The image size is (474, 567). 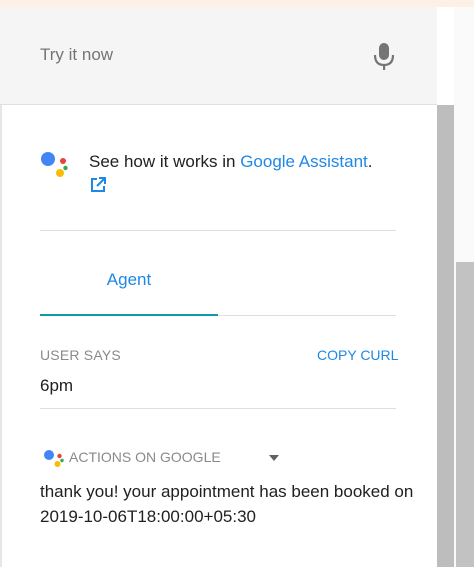 What do you see at coordinates (384, 56) in the screenshot?
I see `microphone-icon` at bounding box center [384, 56].